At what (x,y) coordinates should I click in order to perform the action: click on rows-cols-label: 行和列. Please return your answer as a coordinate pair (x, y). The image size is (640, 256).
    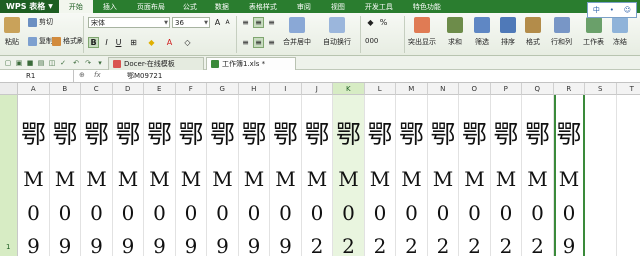
    Looking at the image, I should click on (561, 42).